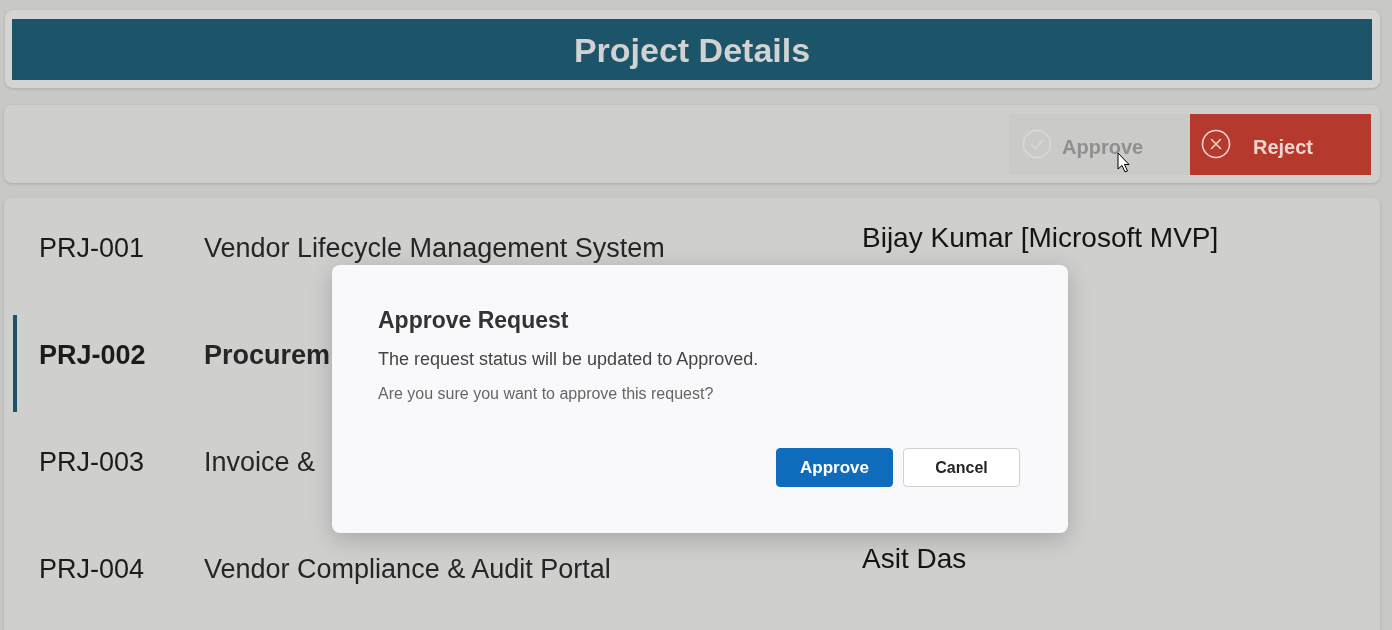 The height and width of the screenshot is (630, 1392). What do you see at coordinates (260, 462) in the screenshot?
I see `project-name: Invoice &` at bounding box center [260, 462].